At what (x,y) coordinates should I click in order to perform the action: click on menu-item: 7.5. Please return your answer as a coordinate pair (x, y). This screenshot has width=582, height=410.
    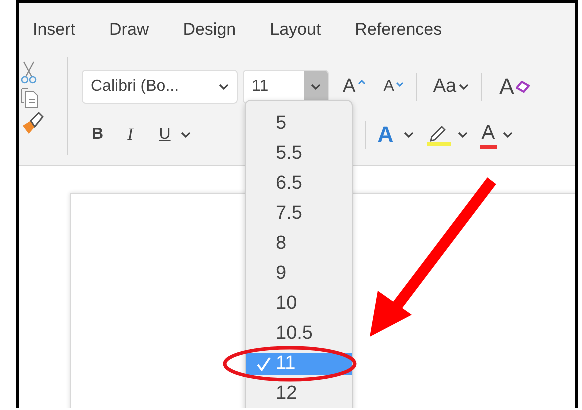
    Looking at the image, I should click on (299, 214).